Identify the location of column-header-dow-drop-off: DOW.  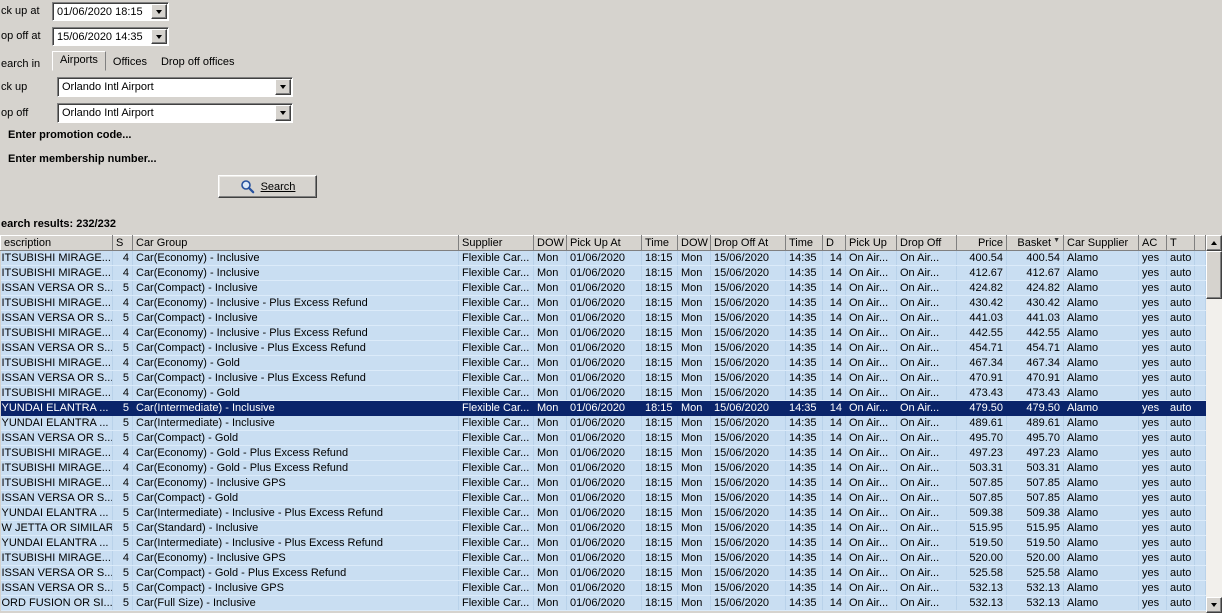
(694, 243).